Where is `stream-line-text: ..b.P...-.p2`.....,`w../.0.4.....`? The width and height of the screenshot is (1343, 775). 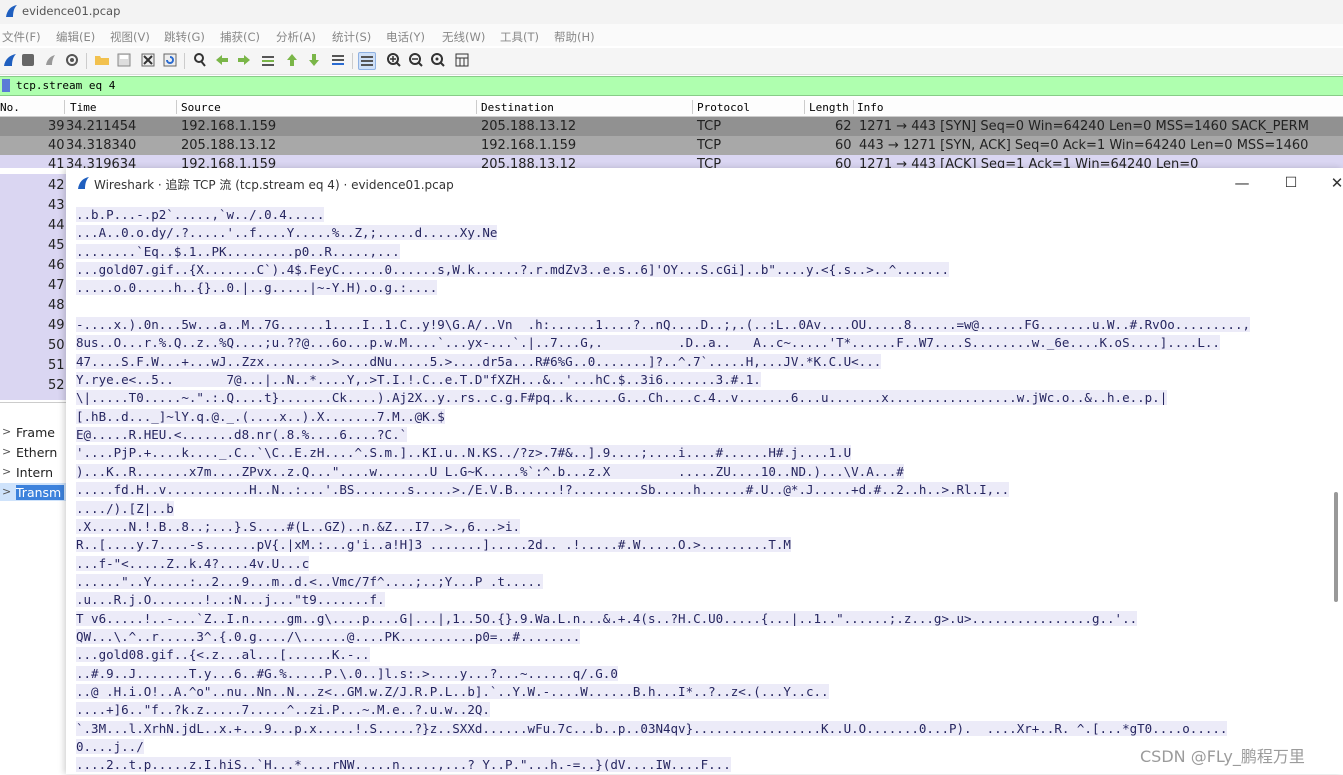 stream-line-text: ..b.P...-.p2`.....,`w../.0.4..... is located at coordinates (200, 214).